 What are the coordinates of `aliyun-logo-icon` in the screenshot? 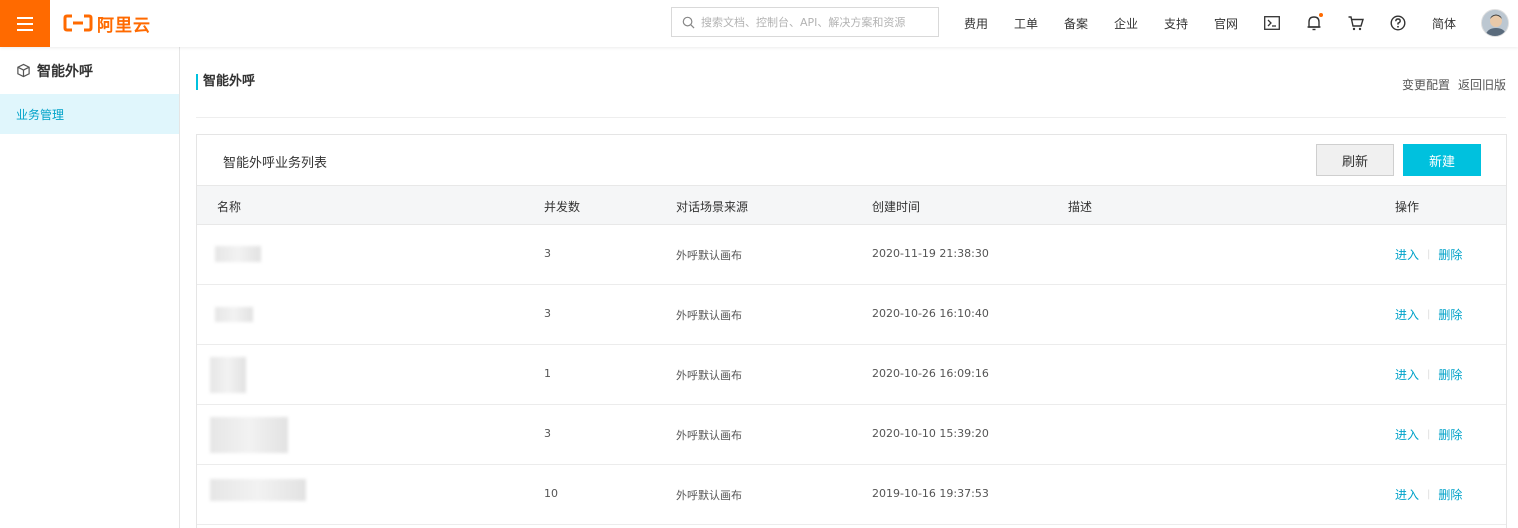 It's located at (78, 23).